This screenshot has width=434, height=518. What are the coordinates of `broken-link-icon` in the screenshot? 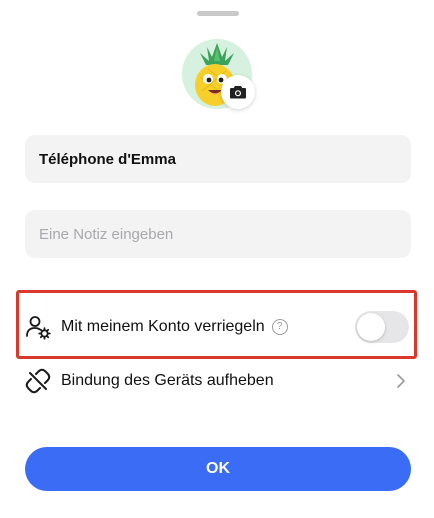 It's located at (38, 381).